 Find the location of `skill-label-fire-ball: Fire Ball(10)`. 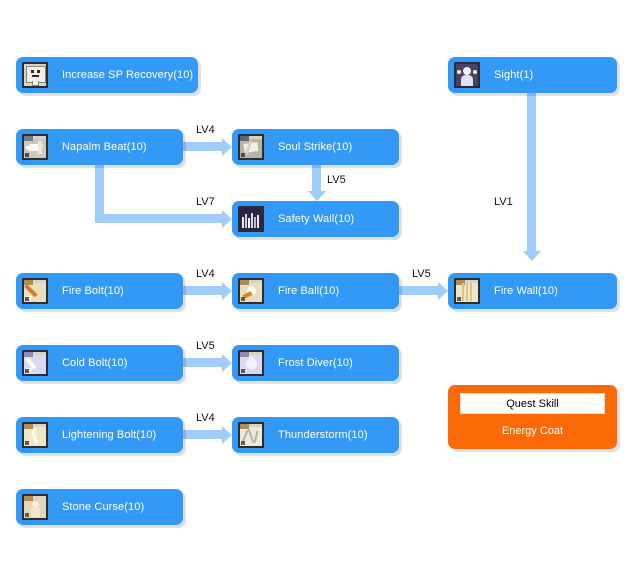

skill-label-fire-ball: Fire Ball(10) is located at coordinates (309, 290).